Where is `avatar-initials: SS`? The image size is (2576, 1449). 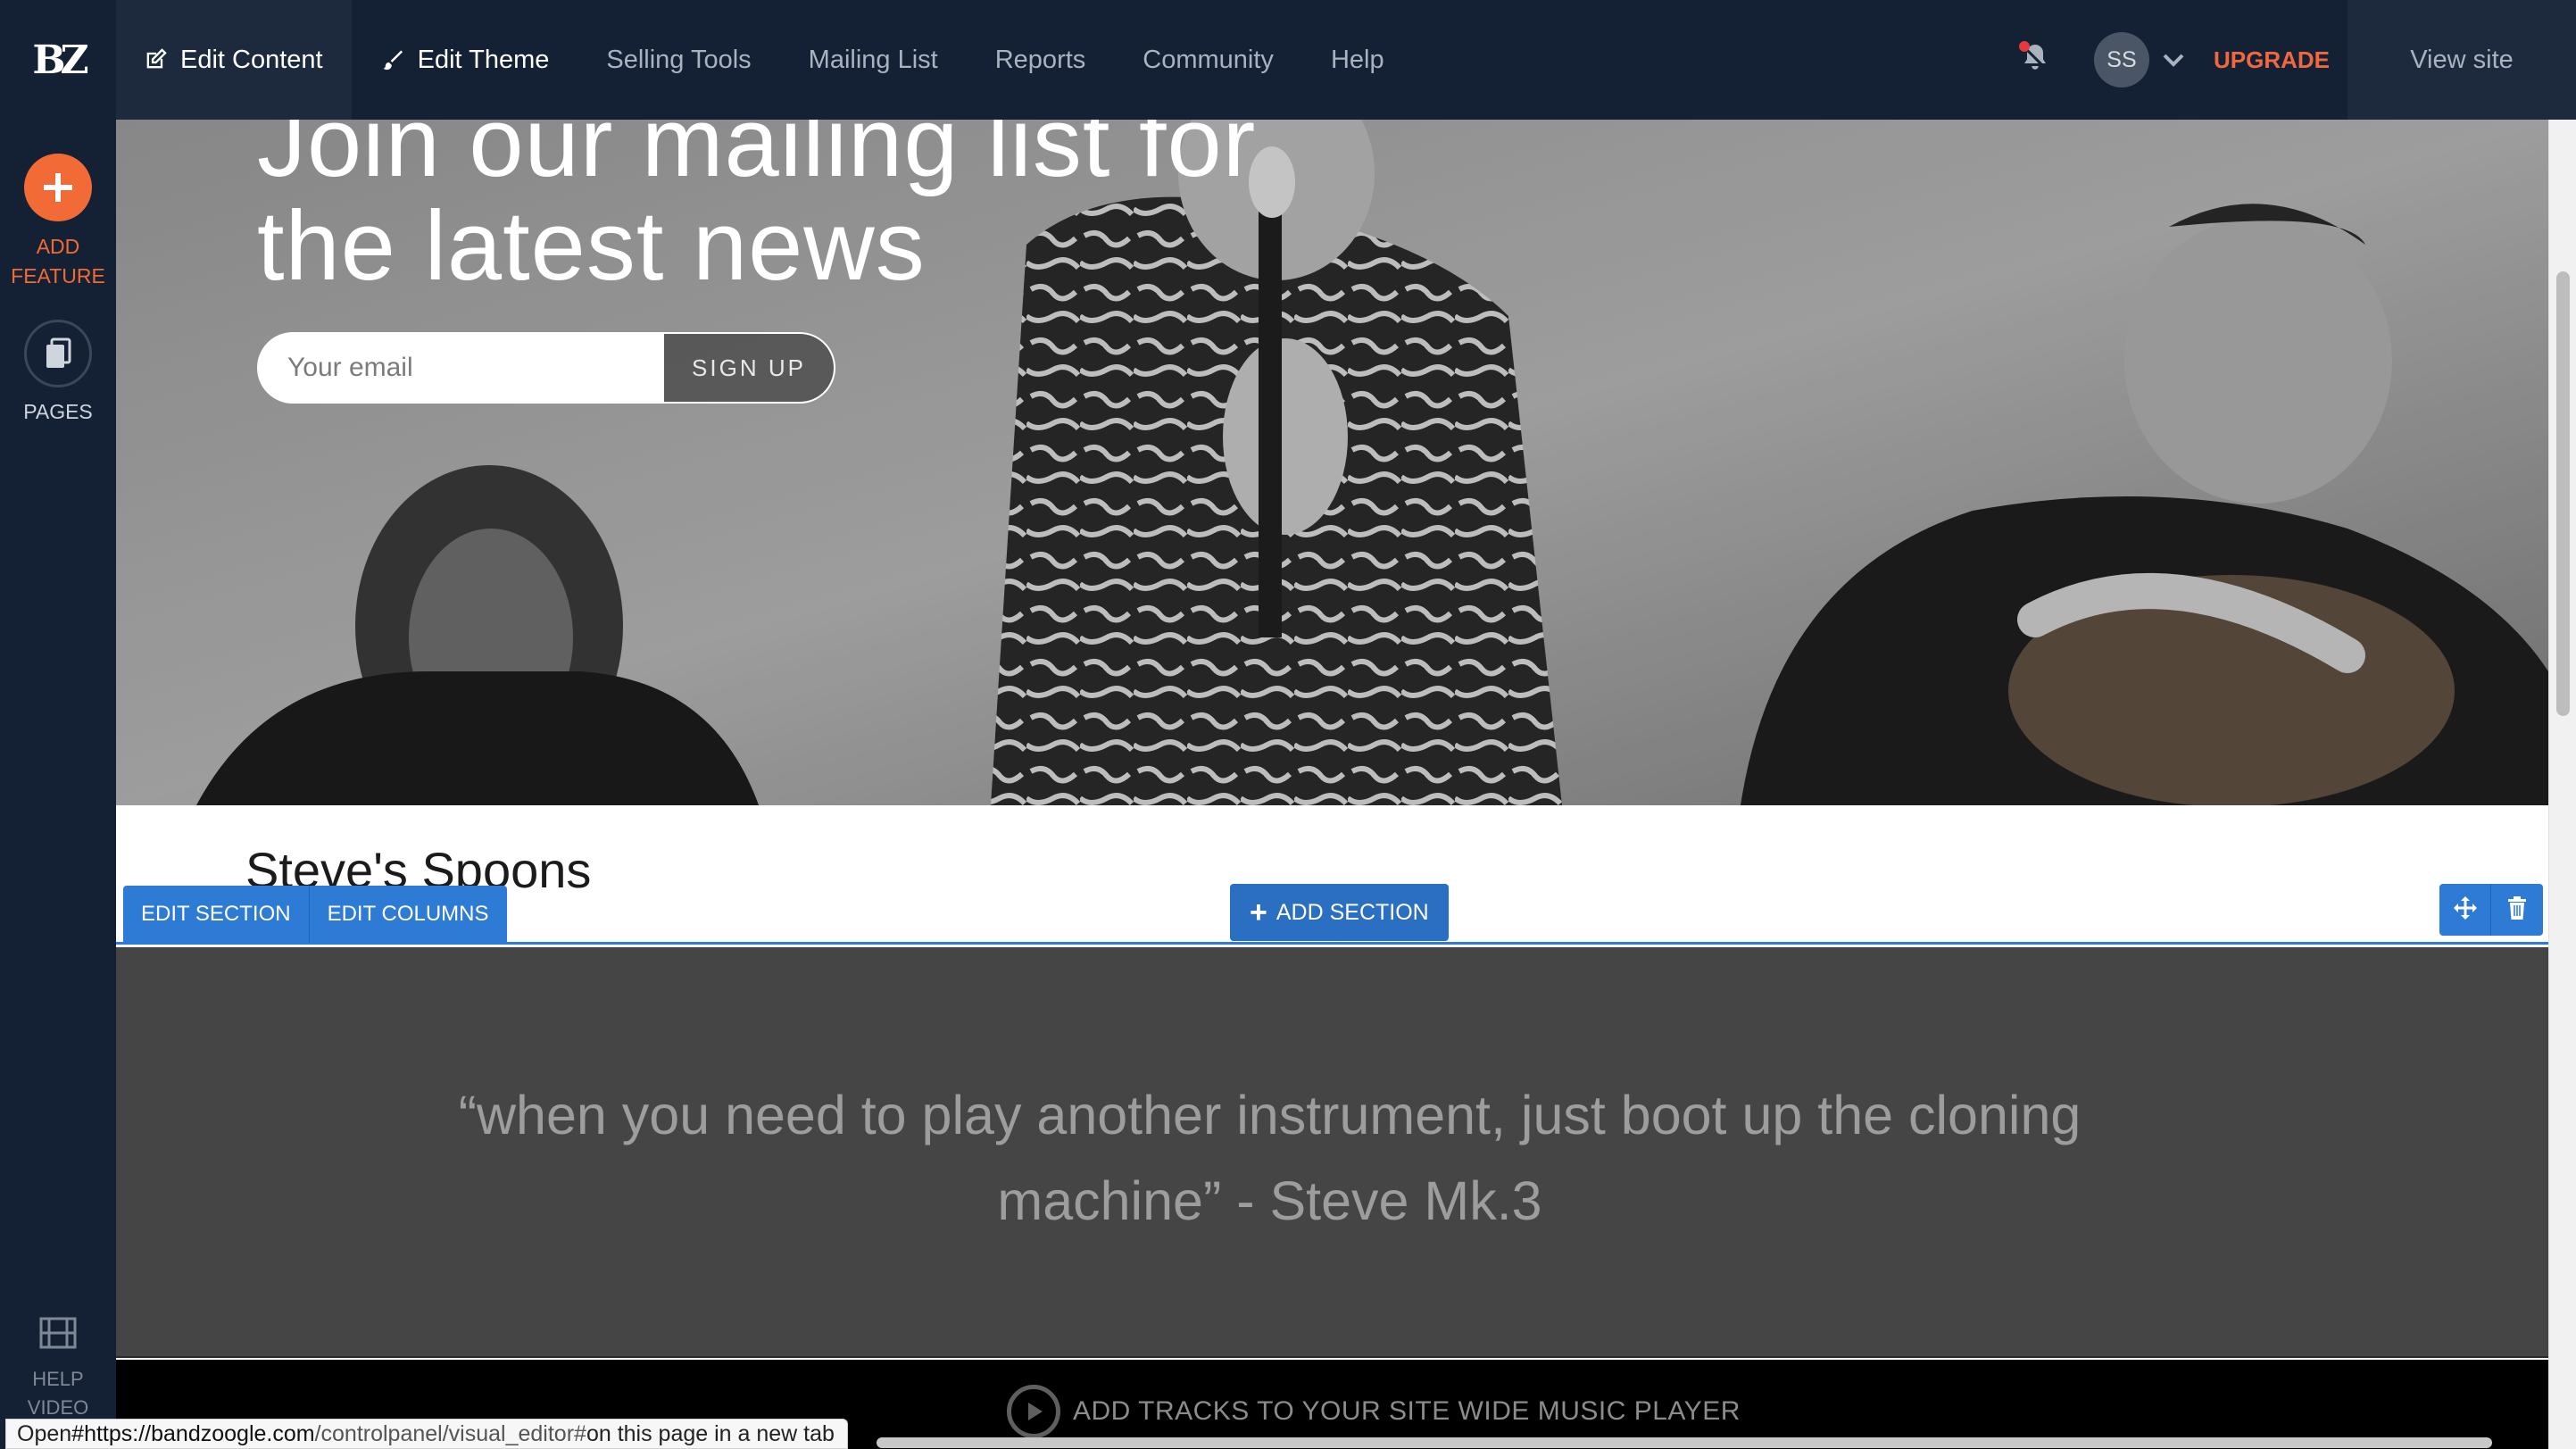 avatar-initials: SS is located at coordinates (2122, 59).